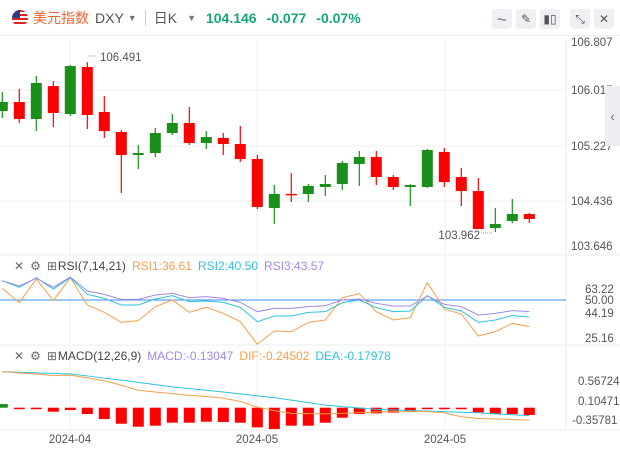 This screenshot has width=620, height=449. What do you see at coordinates (121, 58) in the screenshot?
I see `high-price-annotation: 106.491` at bounding box center [121, 58].